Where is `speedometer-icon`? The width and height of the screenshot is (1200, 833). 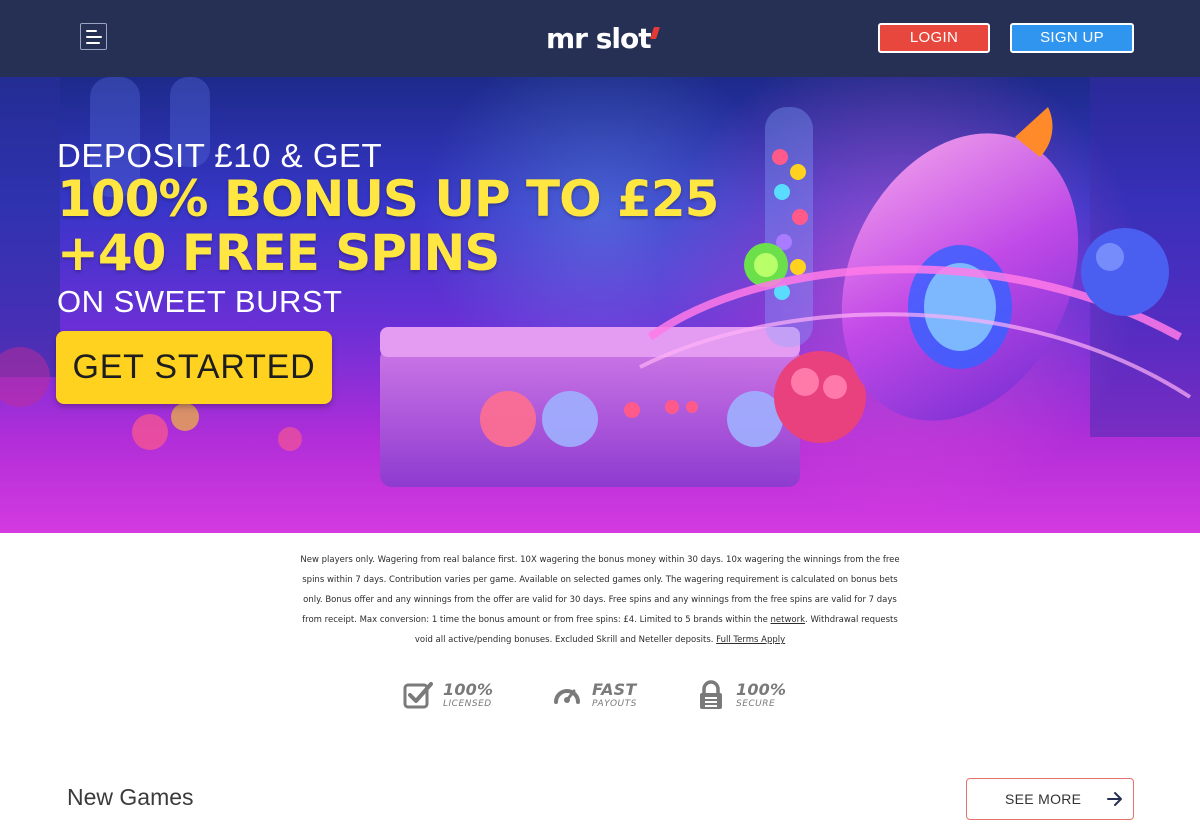 speedometer-icon is located at coordinates (567, 696).